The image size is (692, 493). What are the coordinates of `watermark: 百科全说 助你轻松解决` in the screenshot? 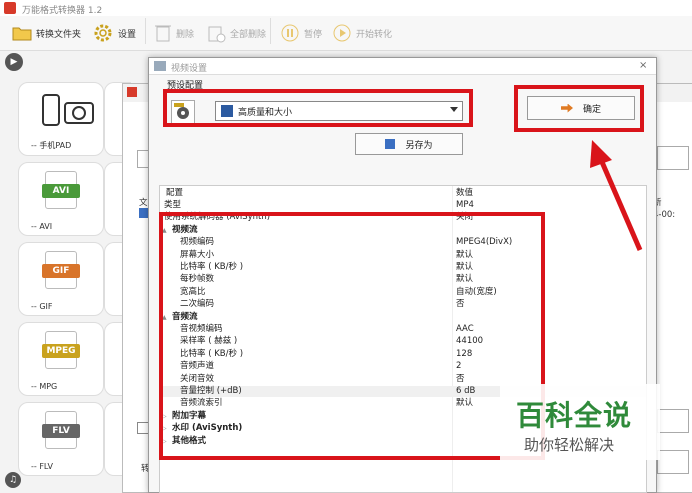 It's located at (580, 422).